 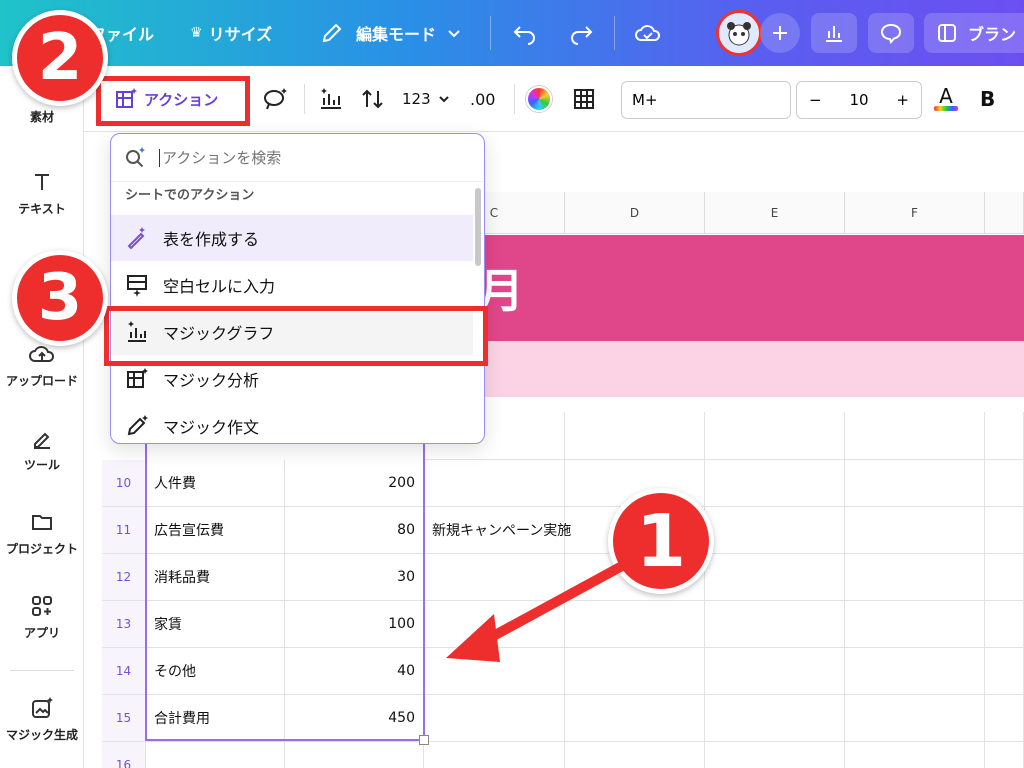 I want to click on row-number: 13, so click(x=124, y=624).